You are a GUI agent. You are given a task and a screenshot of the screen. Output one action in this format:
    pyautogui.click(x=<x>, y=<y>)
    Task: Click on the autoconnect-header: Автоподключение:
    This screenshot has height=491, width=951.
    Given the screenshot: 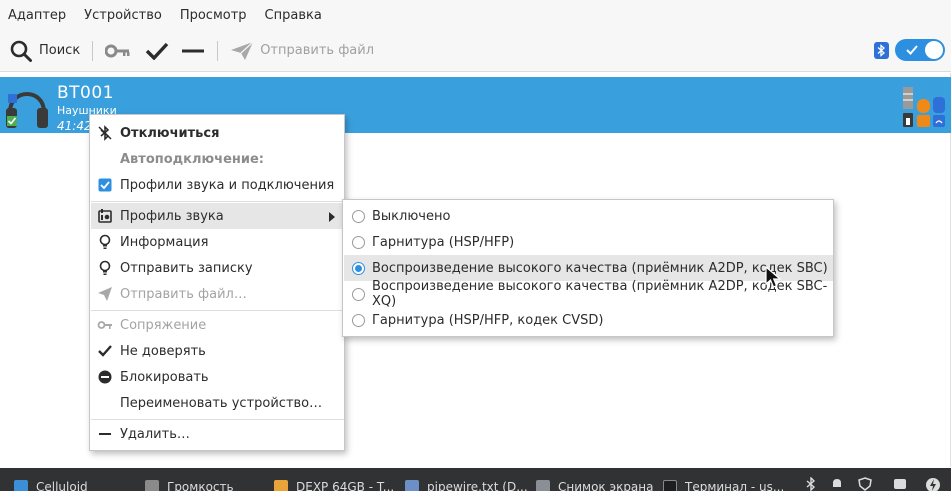 What is the action you would take?
    pyautogui.click(x=217, y=159)
    